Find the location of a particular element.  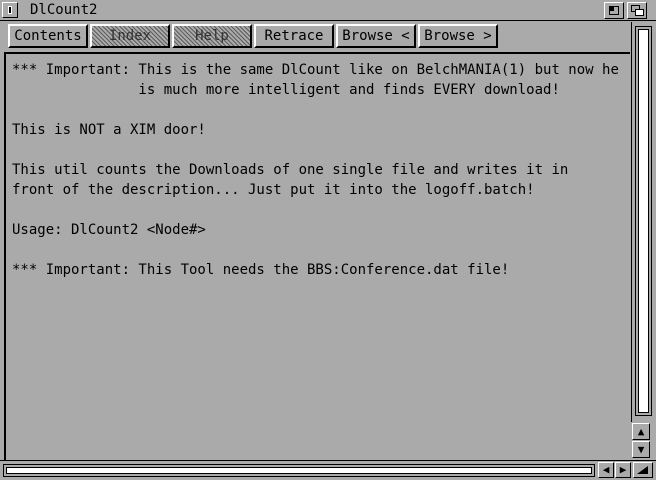

scroll-right-icon: ▶ is located at coordinates (623, 470).